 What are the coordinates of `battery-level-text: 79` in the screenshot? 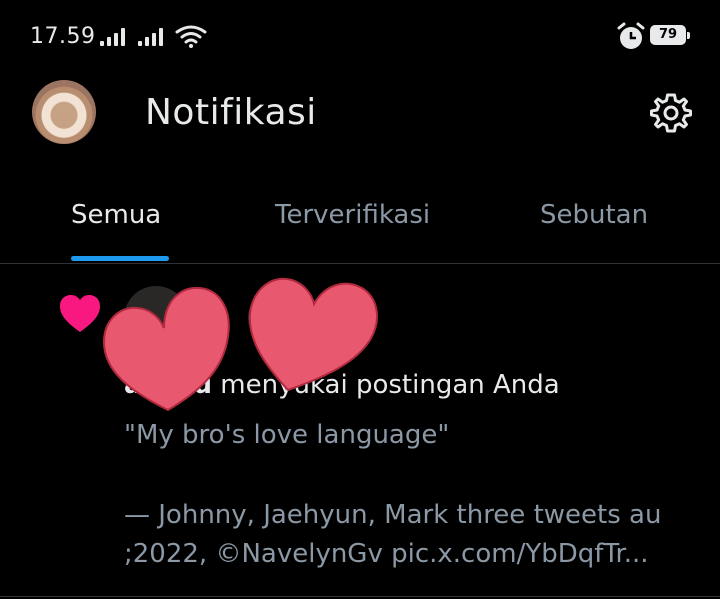 It's located at (668, 34).